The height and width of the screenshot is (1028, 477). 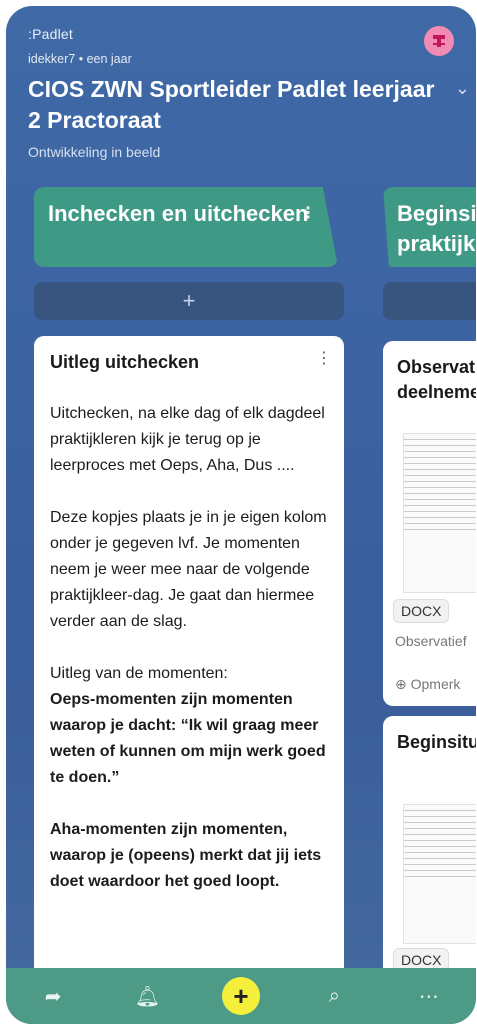 What do you see at coordinates (436, 228) in the screenshot?
I see `column-title: Beginsituatie praktijk` at bounding box center [436, 228].